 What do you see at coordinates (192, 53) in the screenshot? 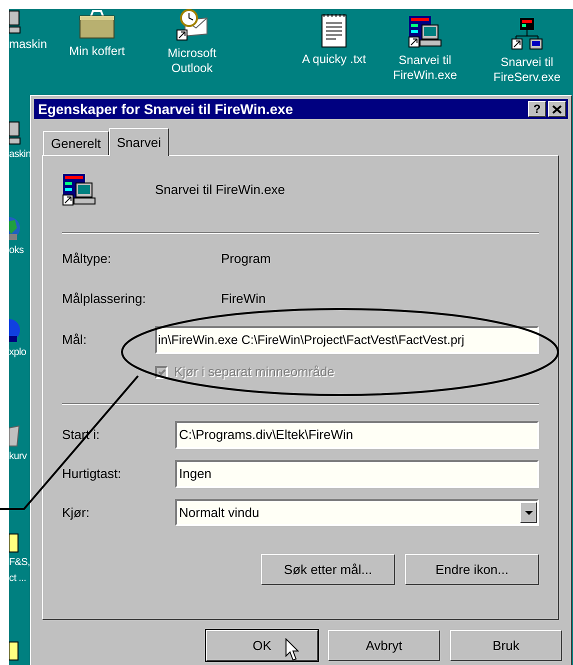
I see `desktop-icon-label: Microsoft` at bounding box center [192, 53].